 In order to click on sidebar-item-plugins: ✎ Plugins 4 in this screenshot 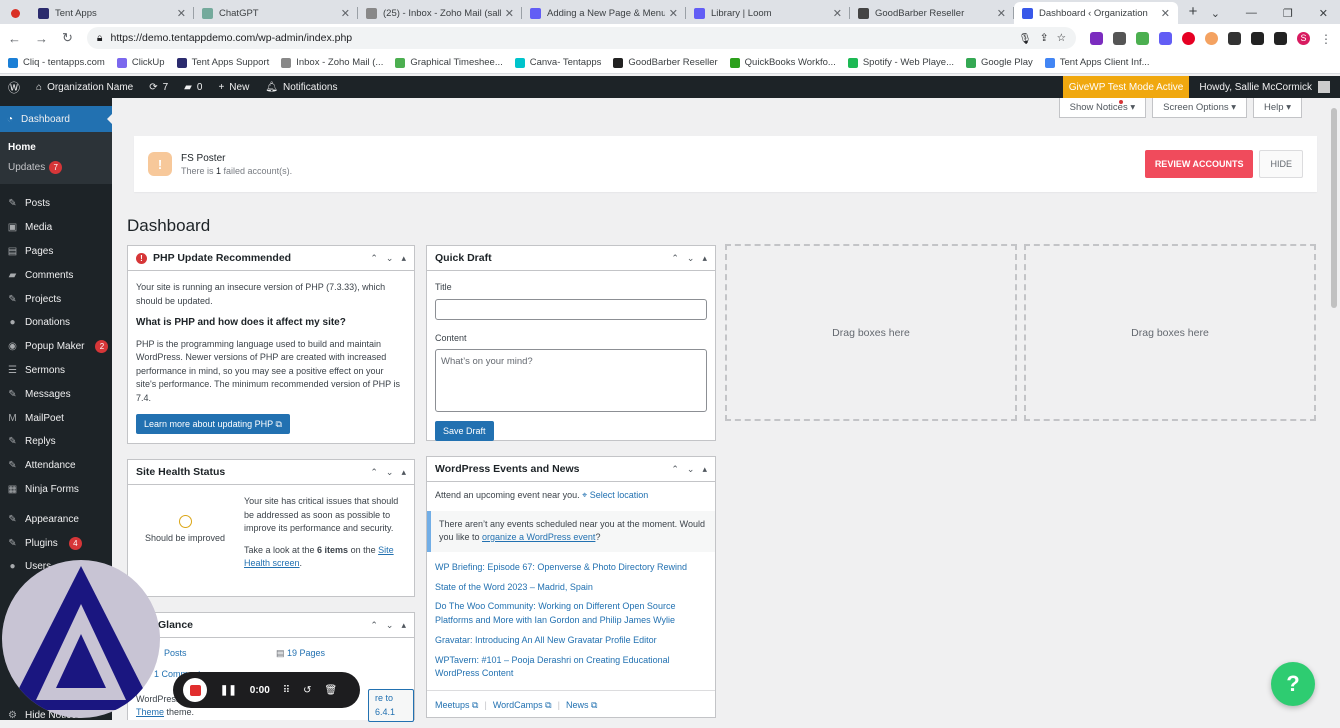, I will do `click(56, 543)`.